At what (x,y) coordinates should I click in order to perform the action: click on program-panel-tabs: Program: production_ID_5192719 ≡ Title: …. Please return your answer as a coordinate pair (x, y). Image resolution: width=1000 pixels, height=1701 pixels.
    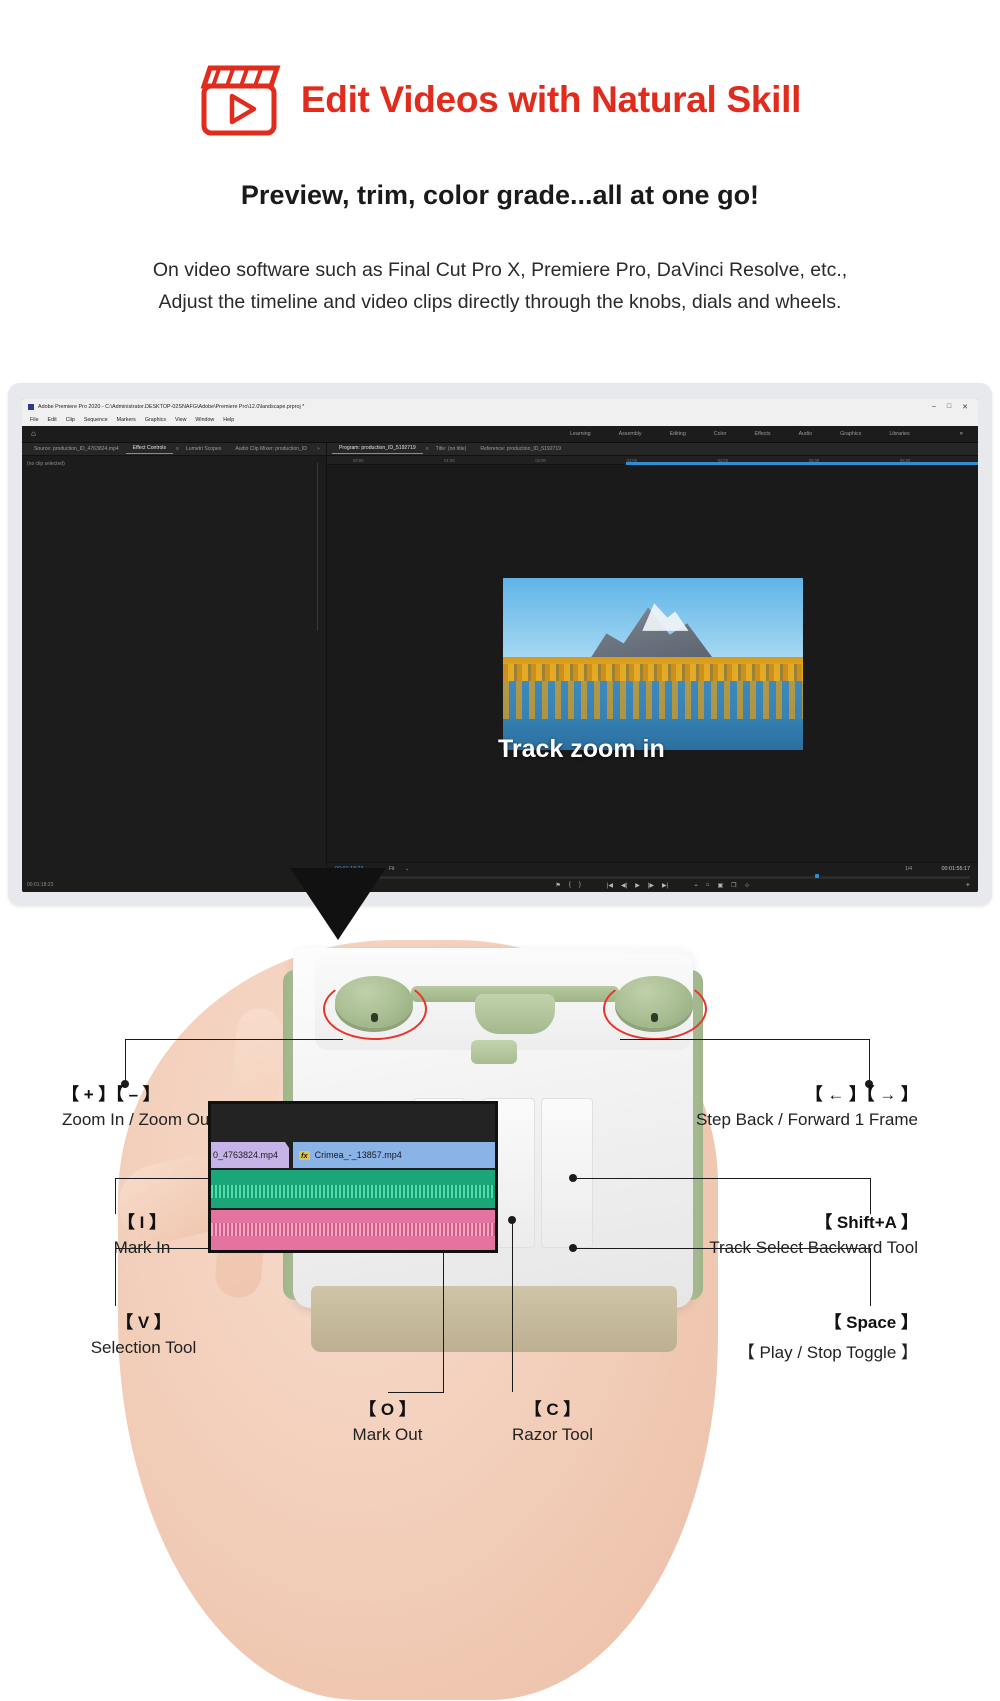
    Looking at the image, I should click on (652, 449).